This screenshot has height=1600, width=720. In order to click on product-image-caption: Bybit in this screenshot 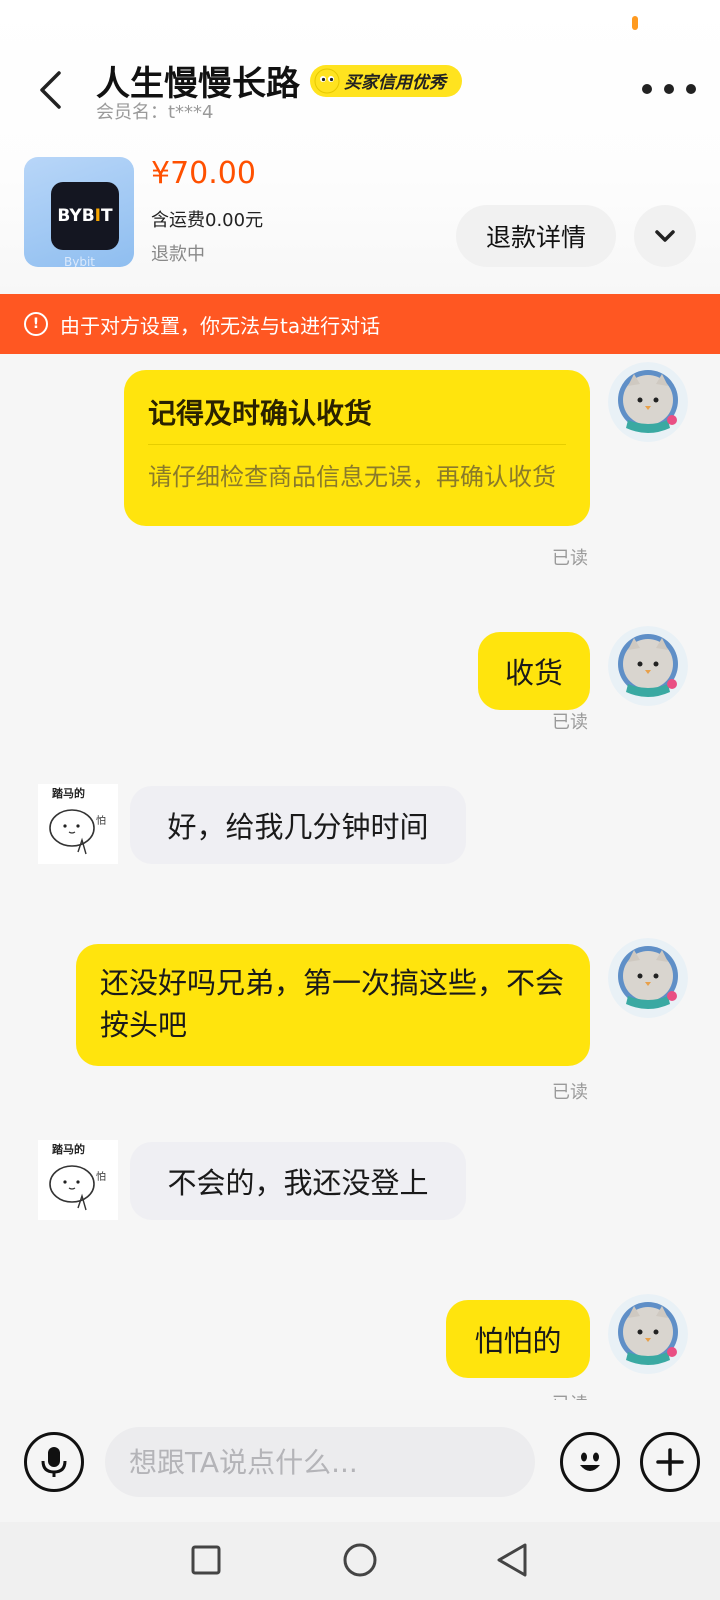, I will do `click(79, 261)`.